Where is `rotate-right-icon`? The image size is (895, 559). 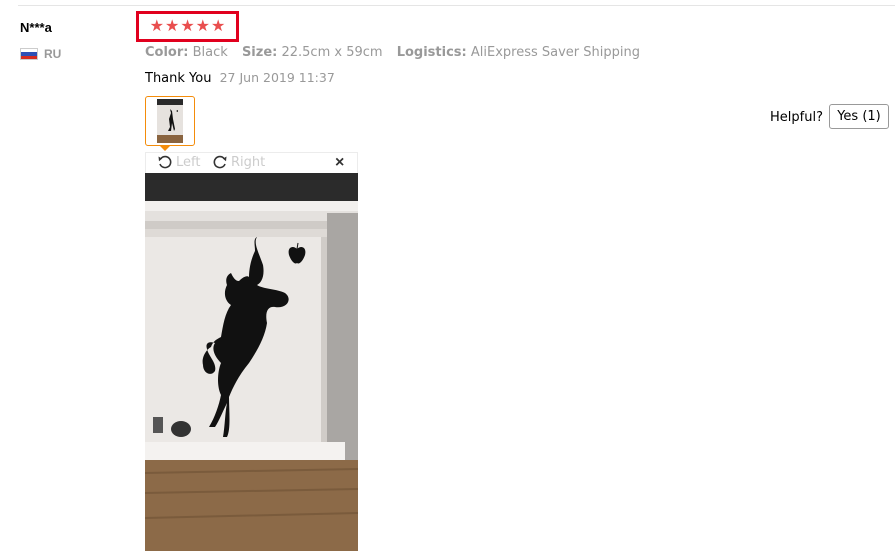 rotate-right-icon is located at coordinates (220, 162).